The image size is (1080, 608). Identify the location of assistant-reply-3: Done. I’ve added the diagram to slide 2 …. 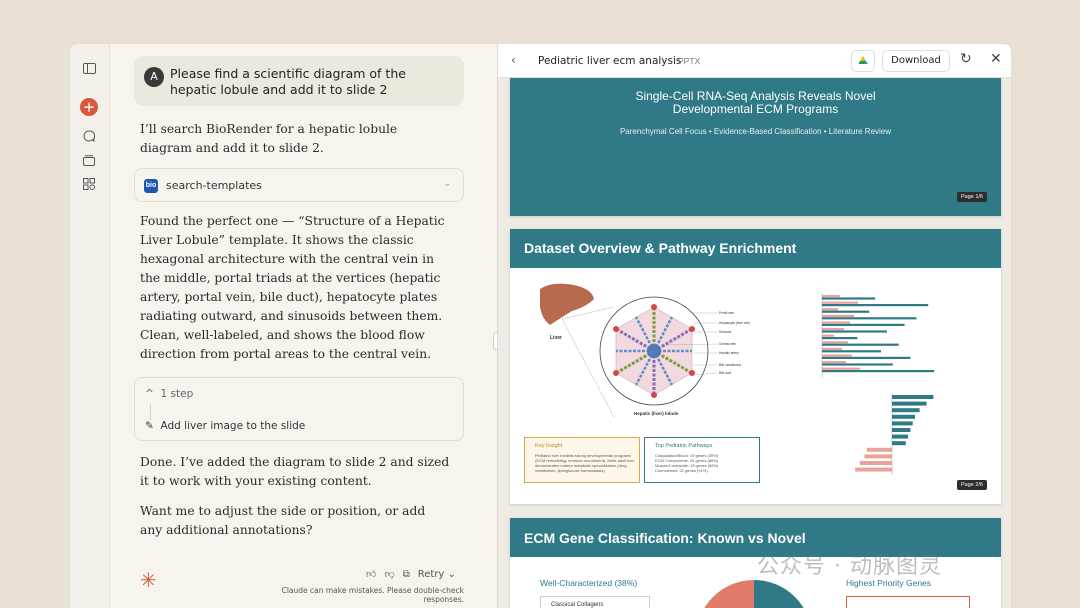
(295, 471).